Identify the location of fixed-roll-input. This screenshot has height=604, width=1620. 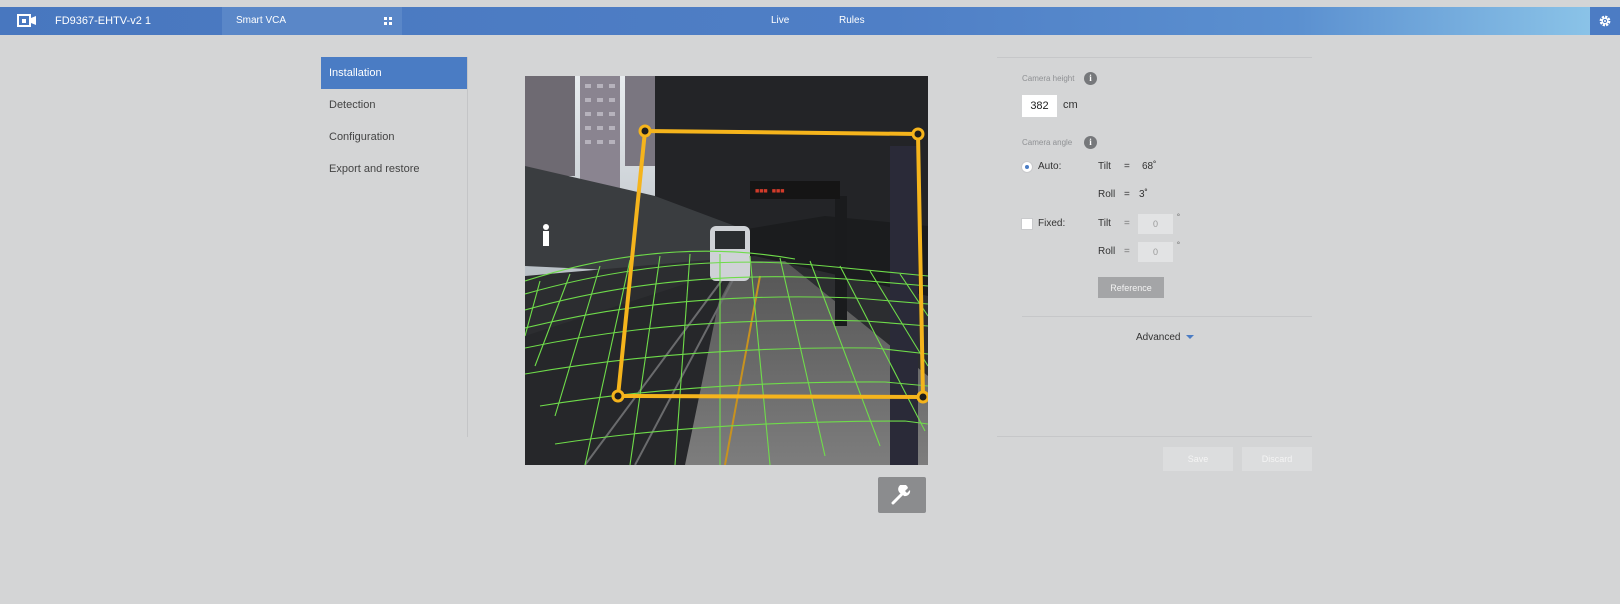
(1155, 252).